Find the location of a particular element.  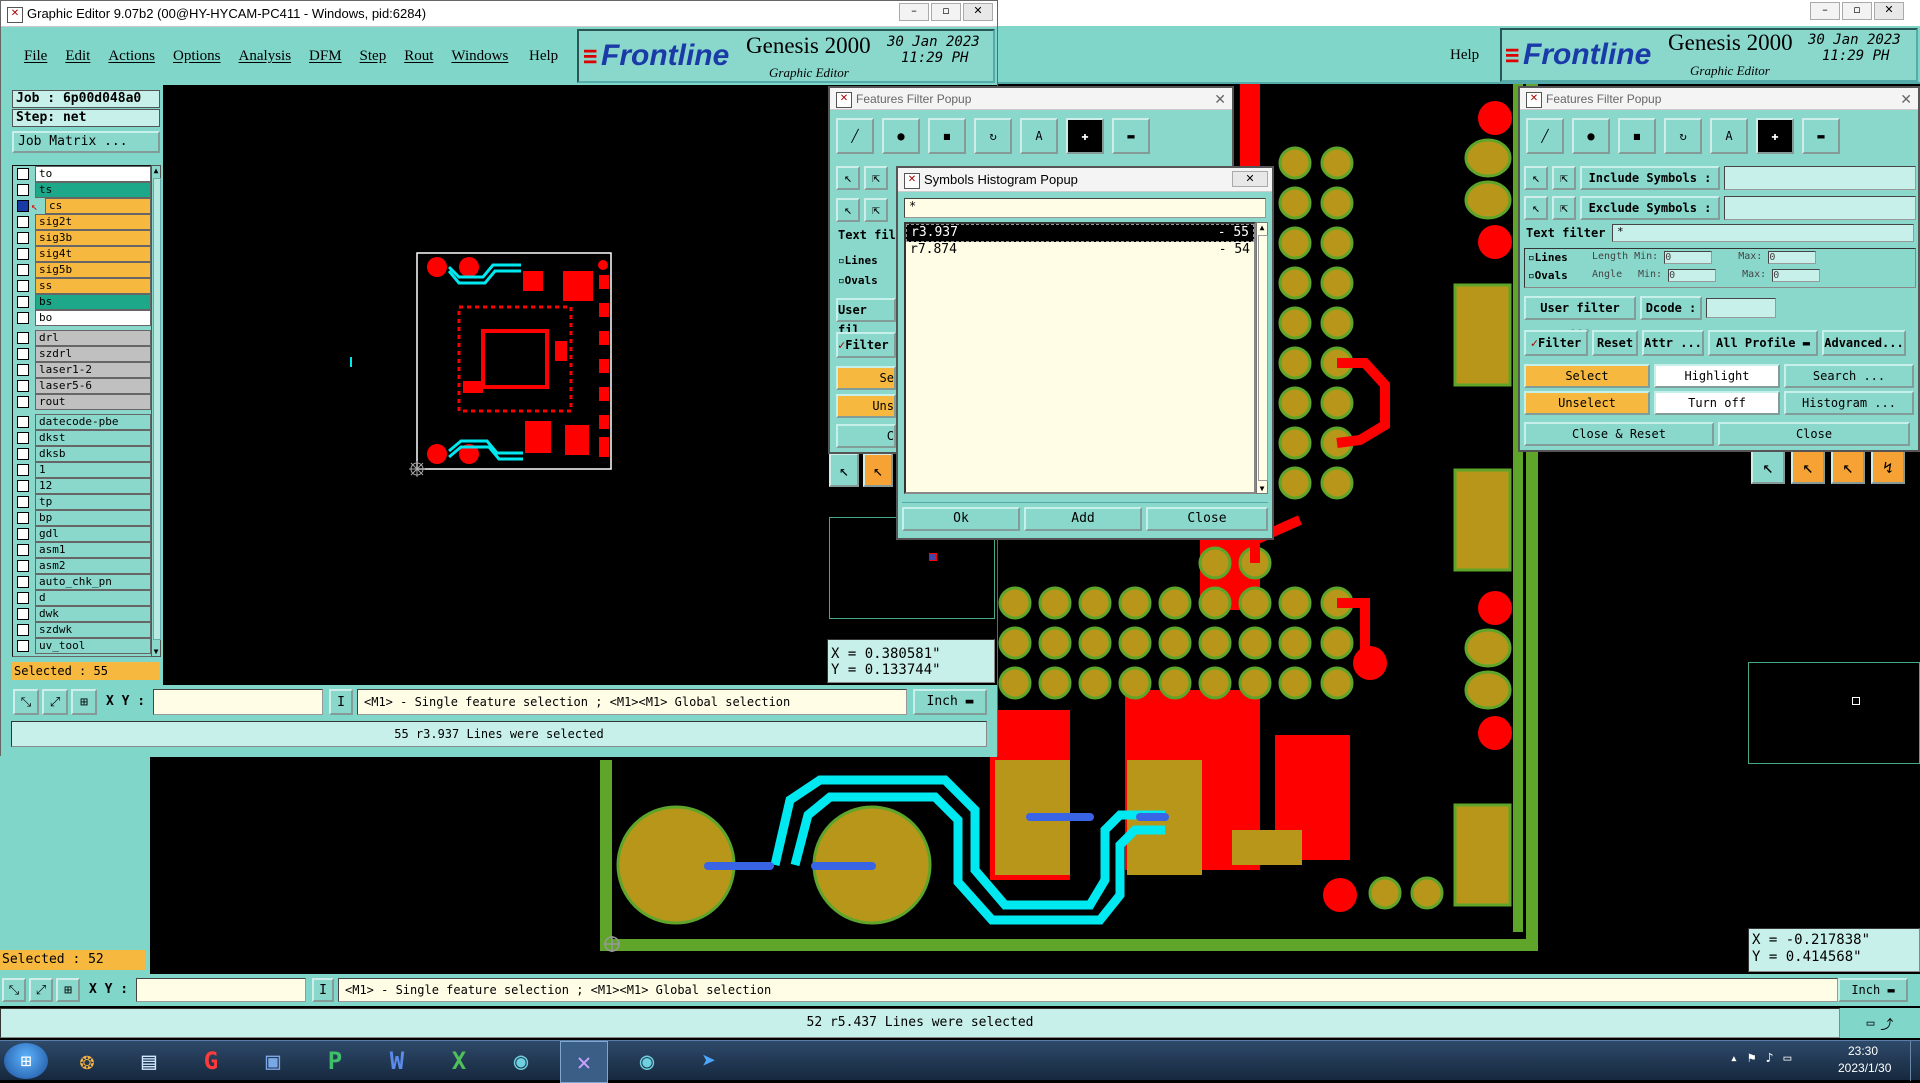

scroll-thumb is located at coordinates (1263, 358).